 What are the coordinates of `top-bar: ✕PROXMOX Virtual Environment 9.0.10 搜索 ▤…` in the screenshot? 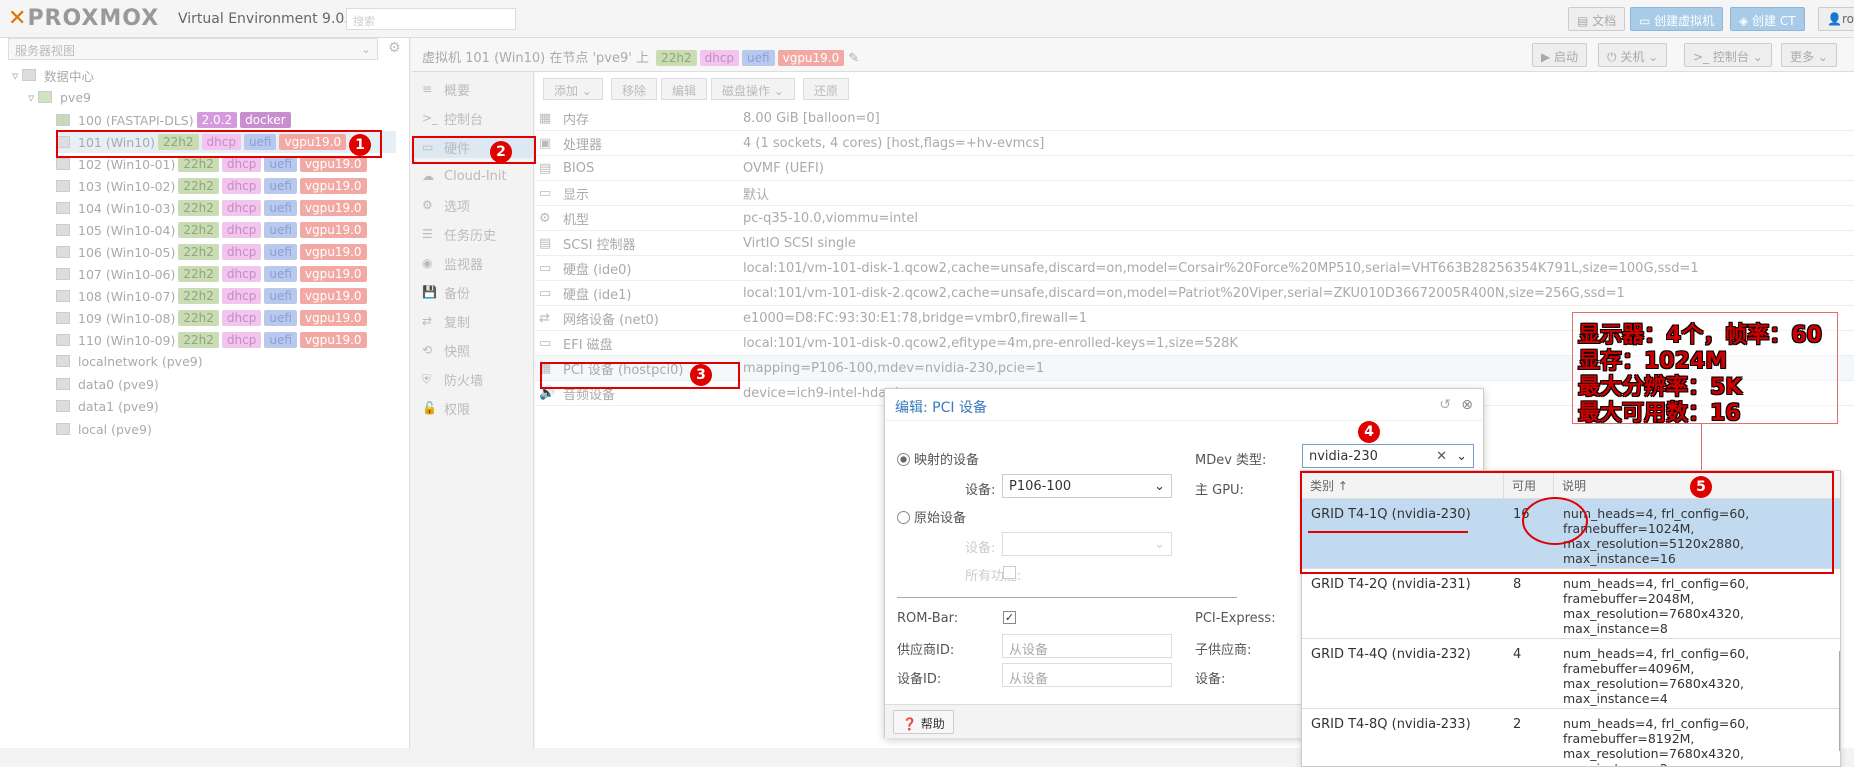 It's located at (927, 19).